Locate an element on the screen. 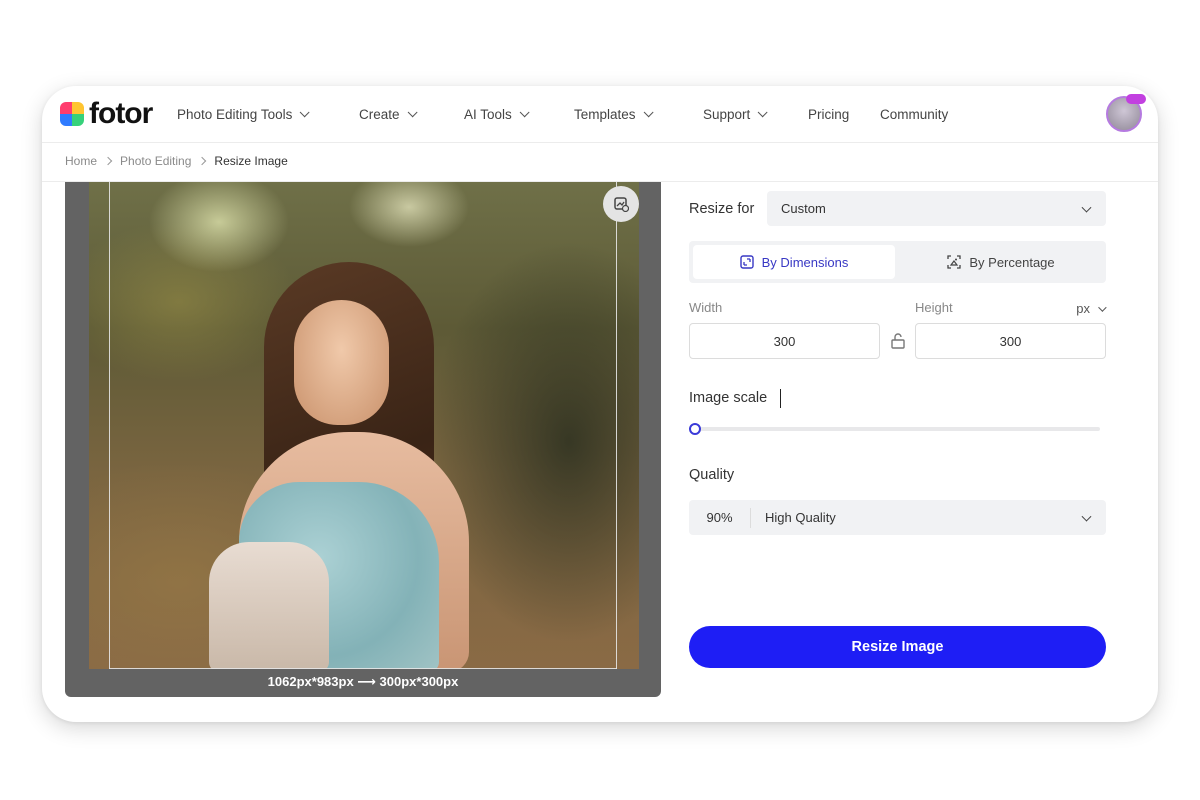 The height and width of the screenshot is (800, 1200). tab-by-percentage: By Percentage is located at coordinates (1001, 262).